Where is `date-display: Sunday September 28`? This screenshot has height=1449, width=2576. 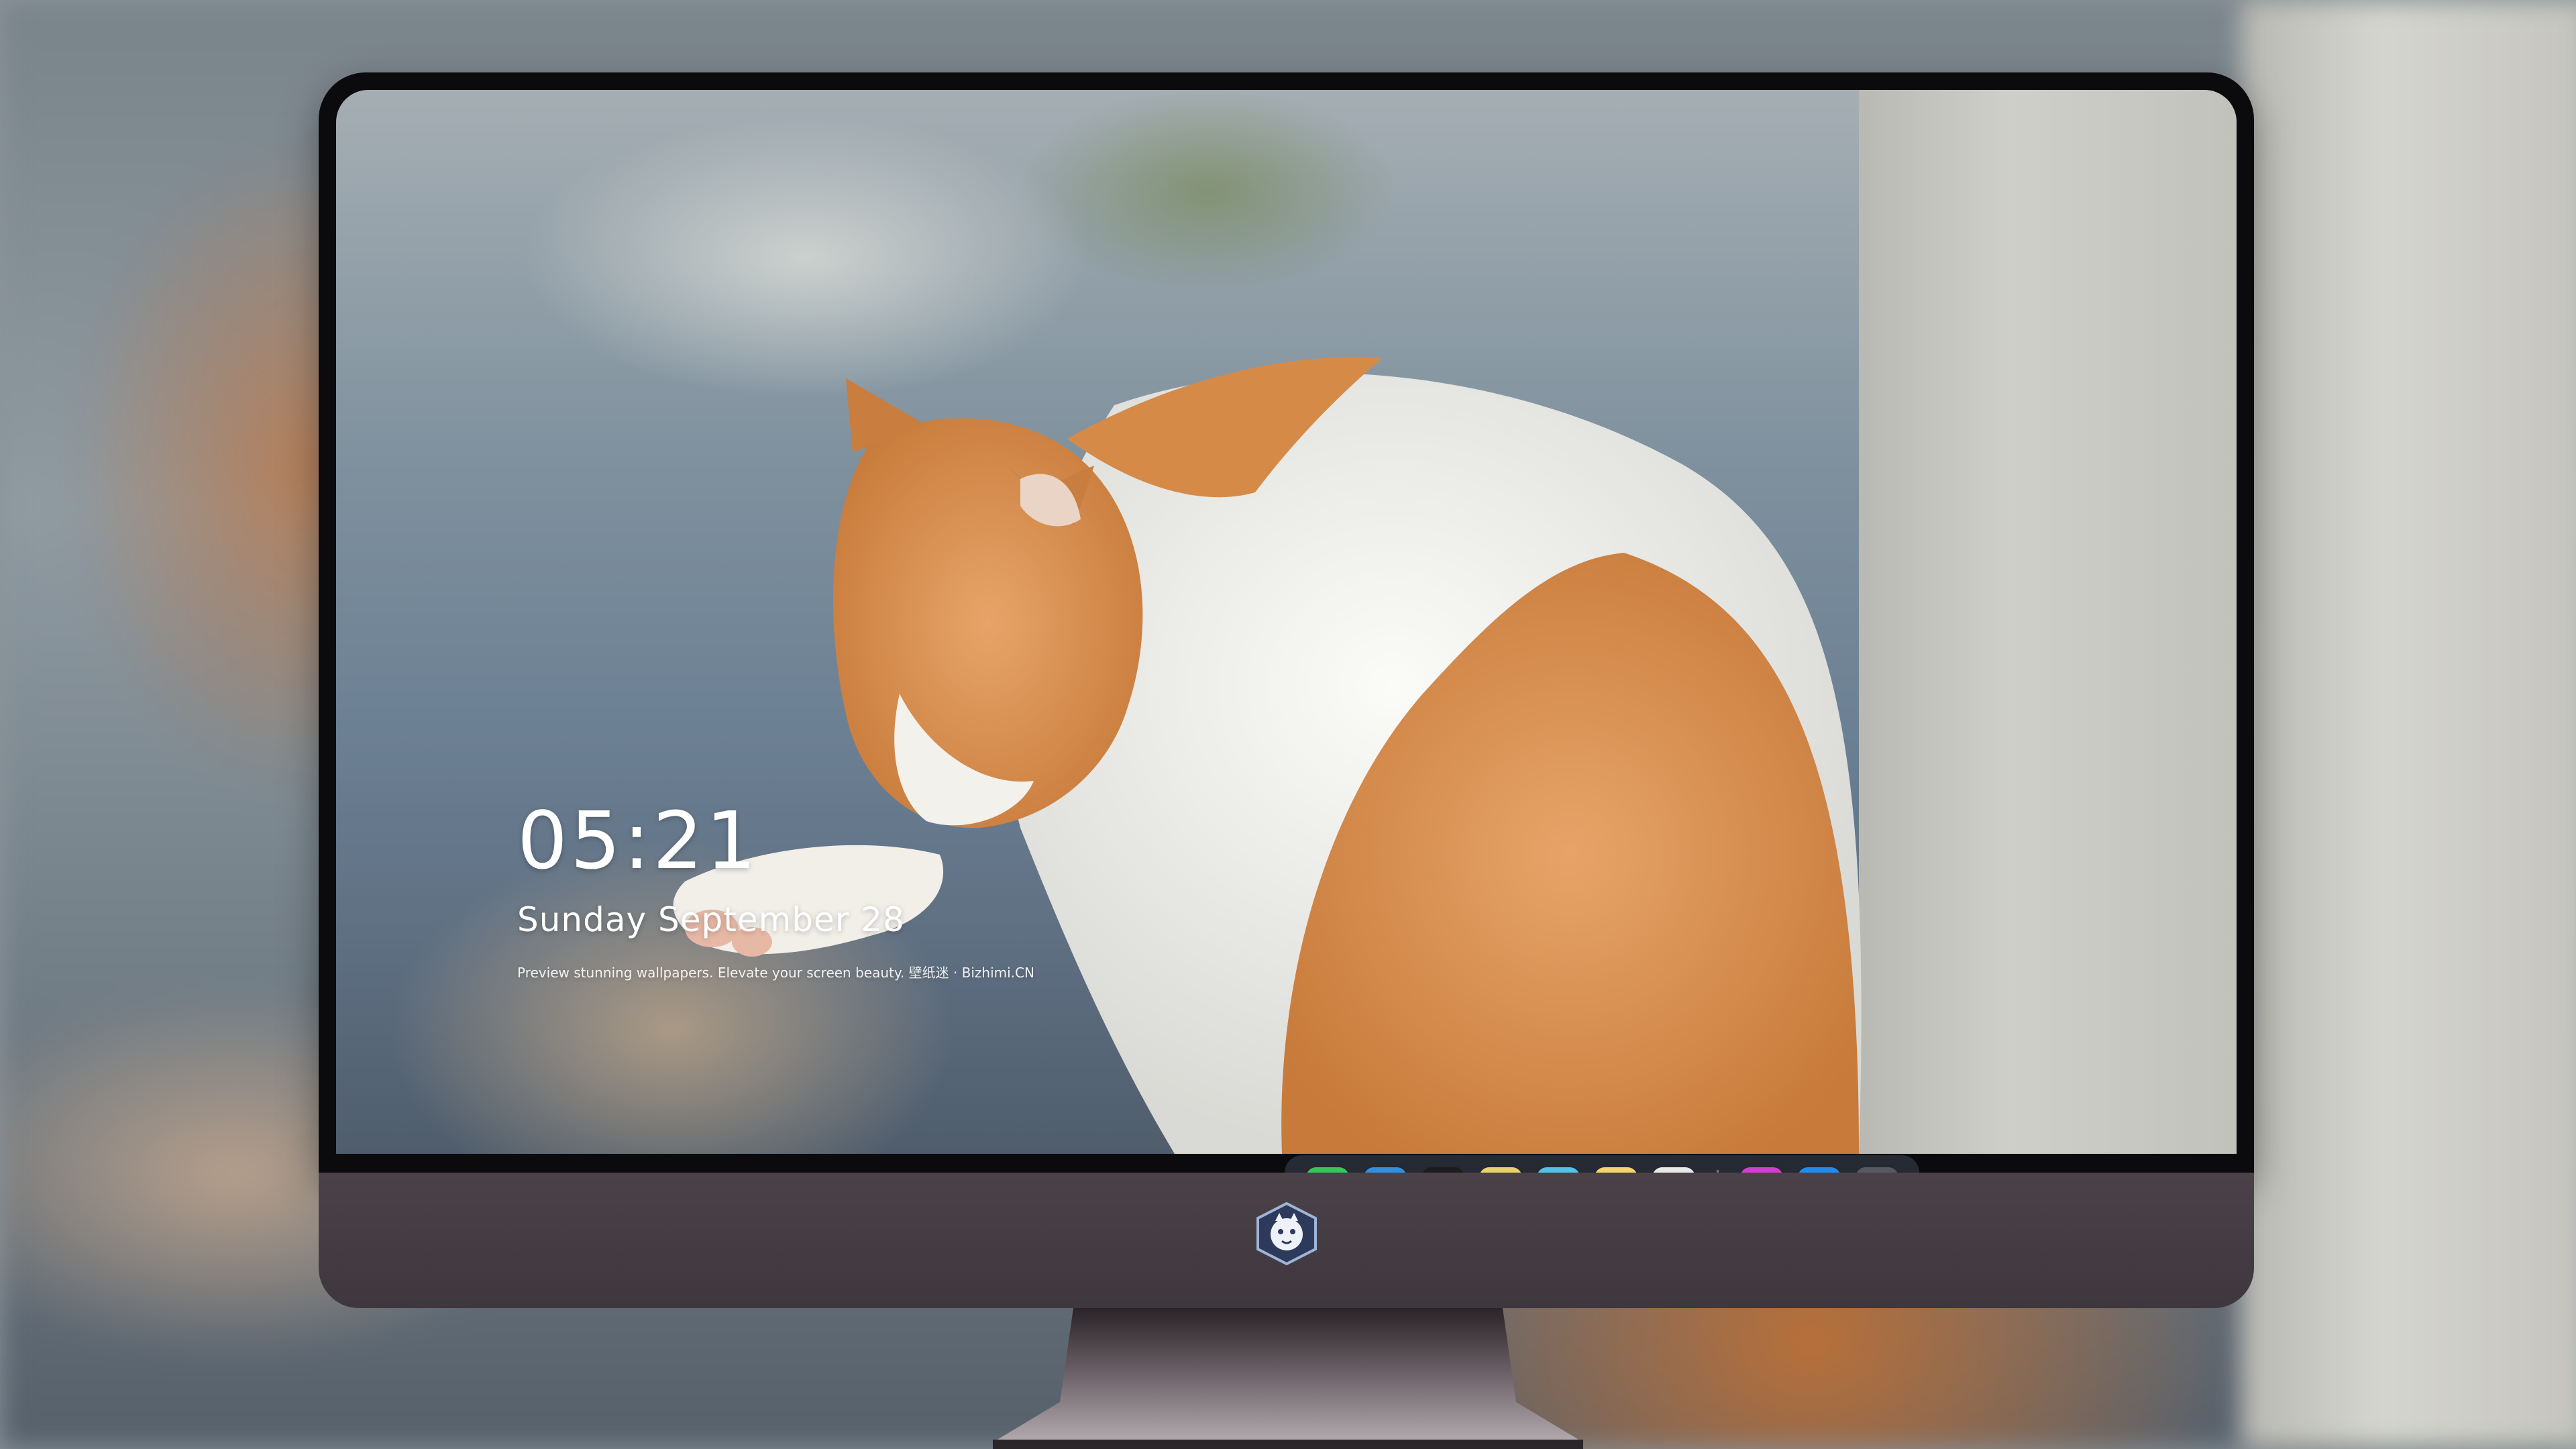
date-display: Sunday September 28 is located at coordinates (711, 919).